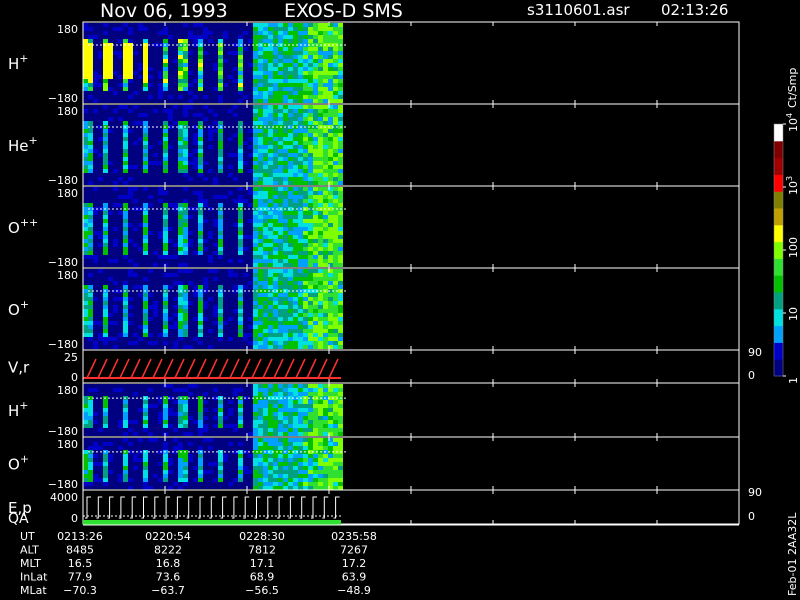  What do you see at coordinates (67, 275) in the screenshot?
I see `y-tick-max: 180` at bounding box center [67, 275].